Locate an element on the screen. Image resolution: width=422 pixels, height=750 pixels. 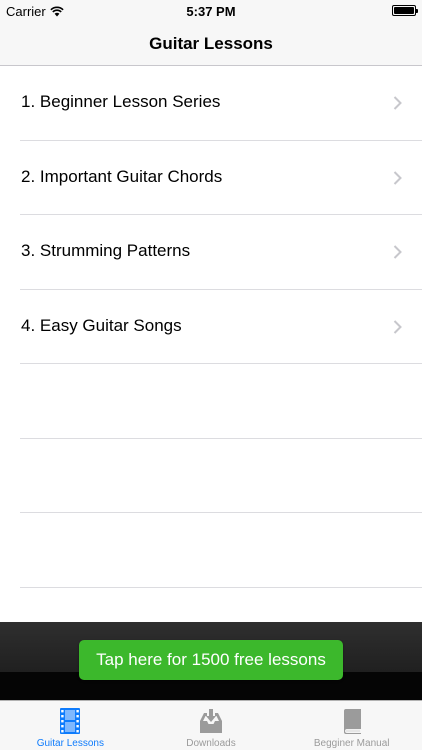
film-strip-icon is located at coordinates (70, 721).